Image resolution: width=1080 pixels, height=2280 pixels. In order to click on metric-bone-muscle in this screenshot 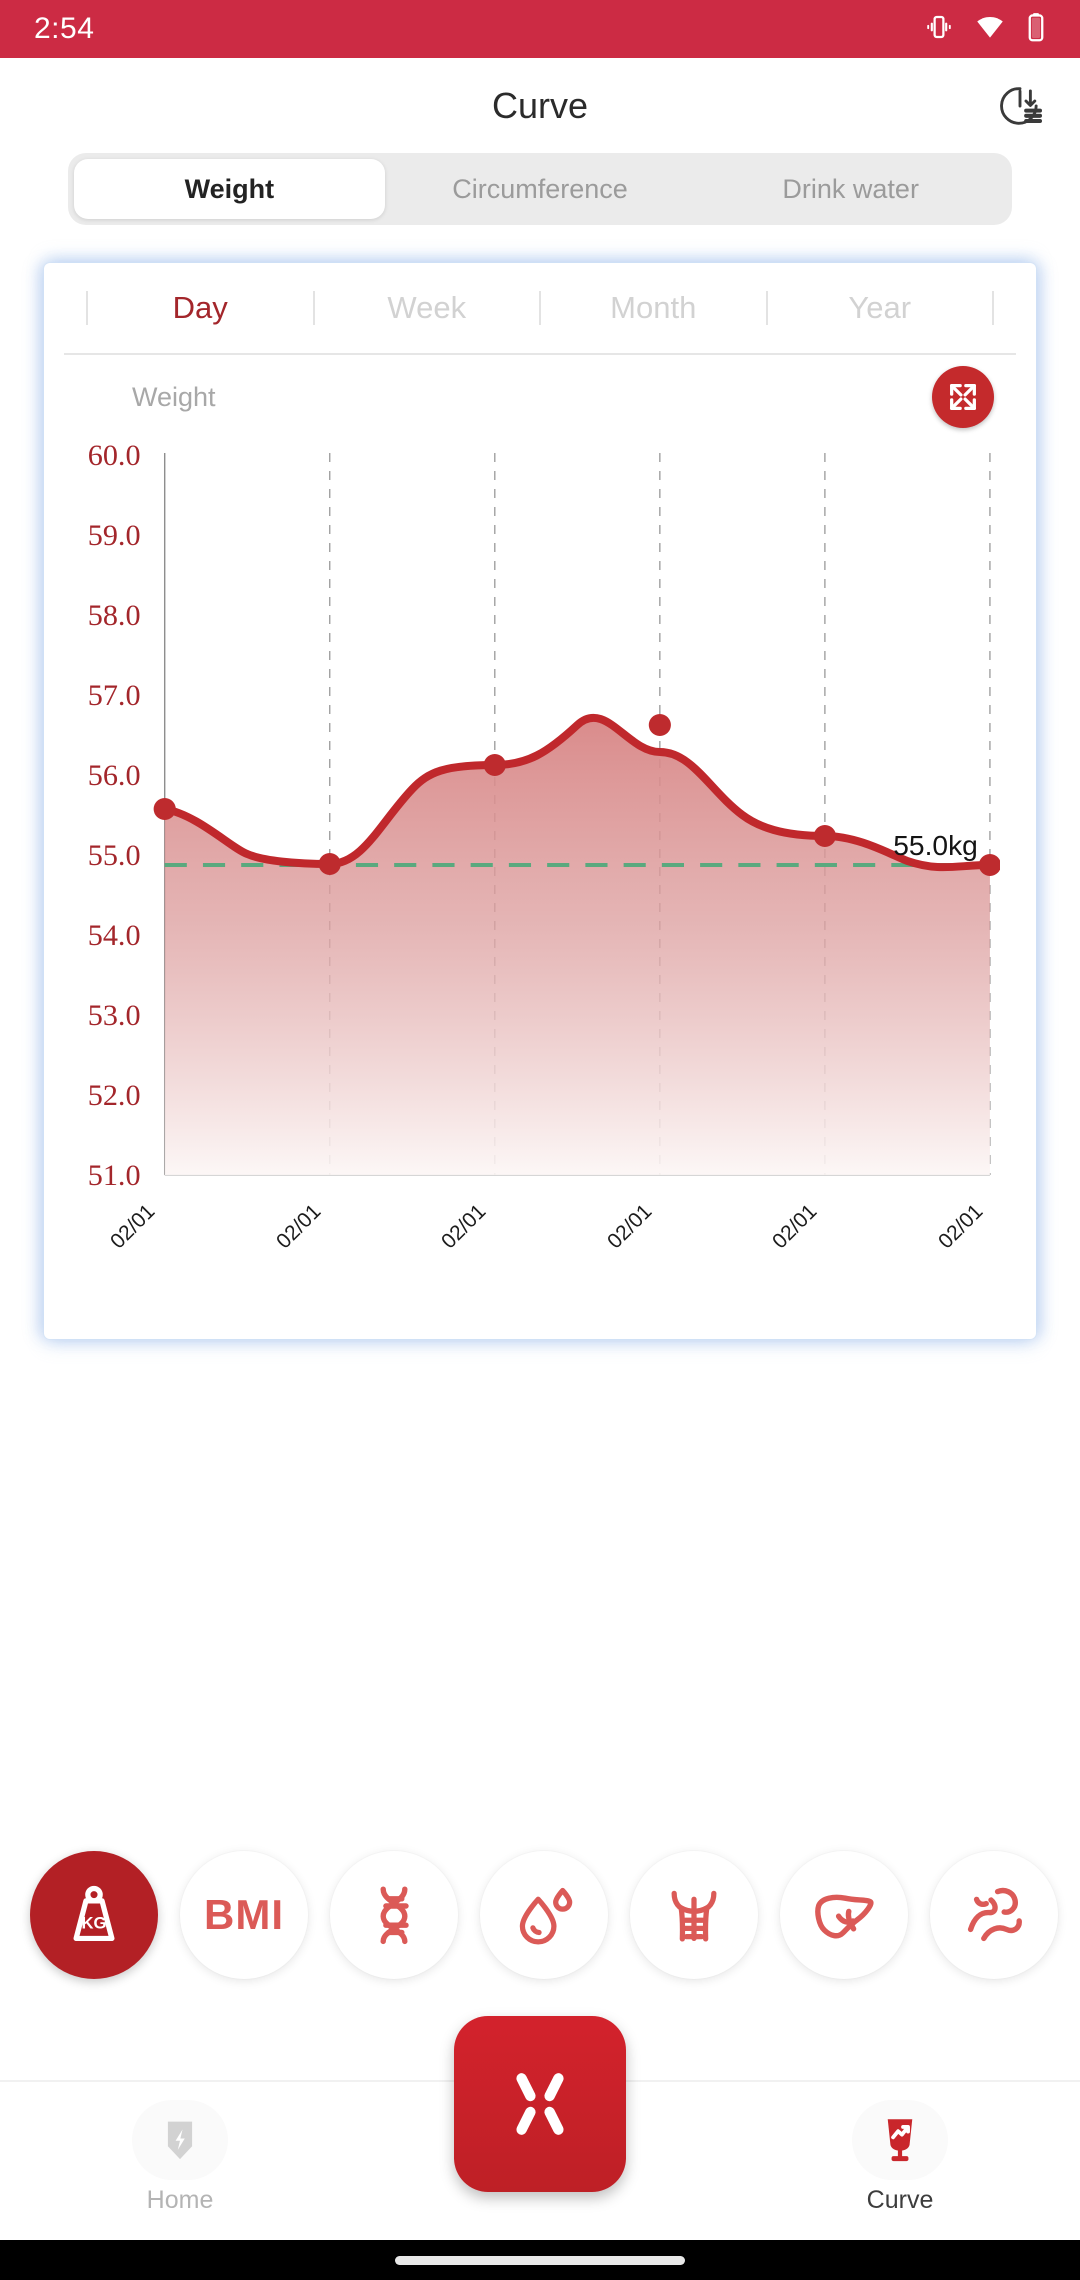, I will do `click(994, 1915)`.